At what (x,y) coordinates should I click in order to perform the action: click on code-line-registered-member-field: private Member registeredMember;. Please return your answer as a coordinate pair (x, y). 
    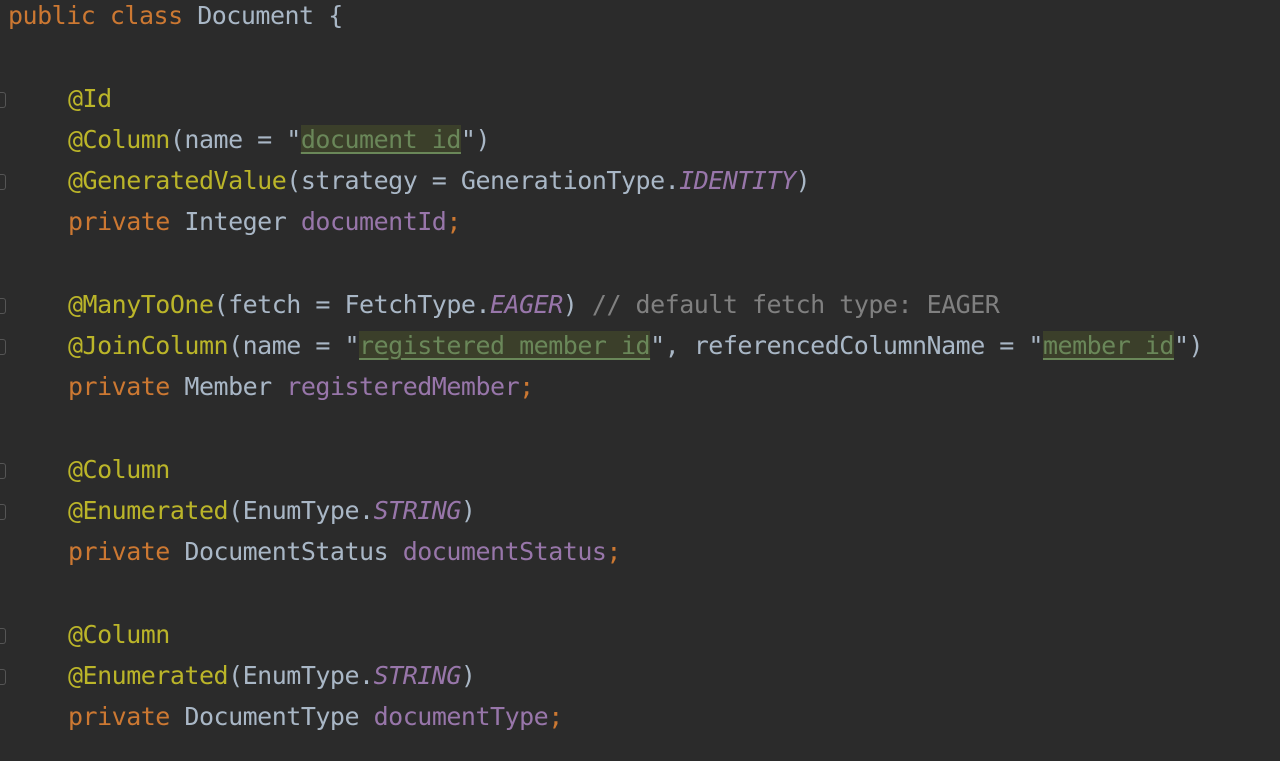
    Looking at the image, I should click on (271, 386).